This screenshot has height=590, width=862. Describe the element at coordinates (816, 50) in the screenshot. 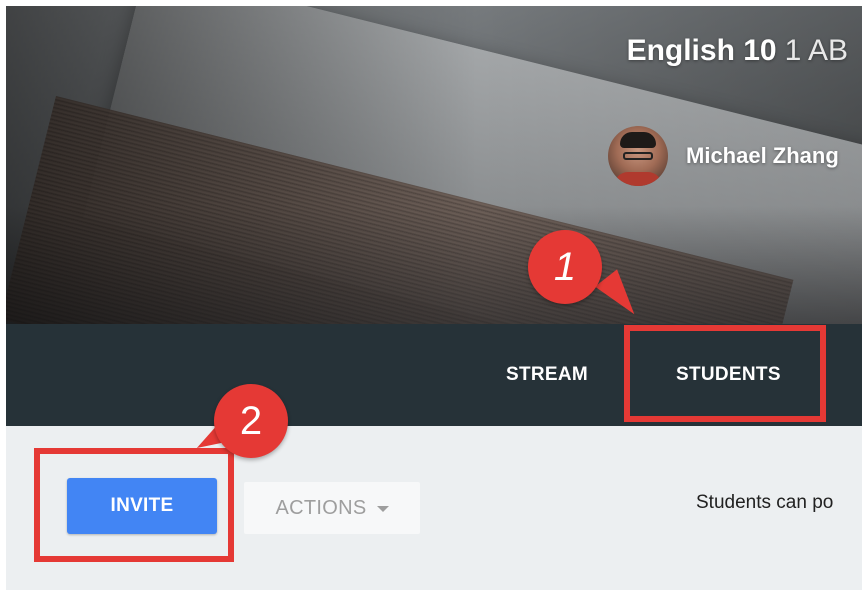

I see `class-section: 1 AB` at that location.